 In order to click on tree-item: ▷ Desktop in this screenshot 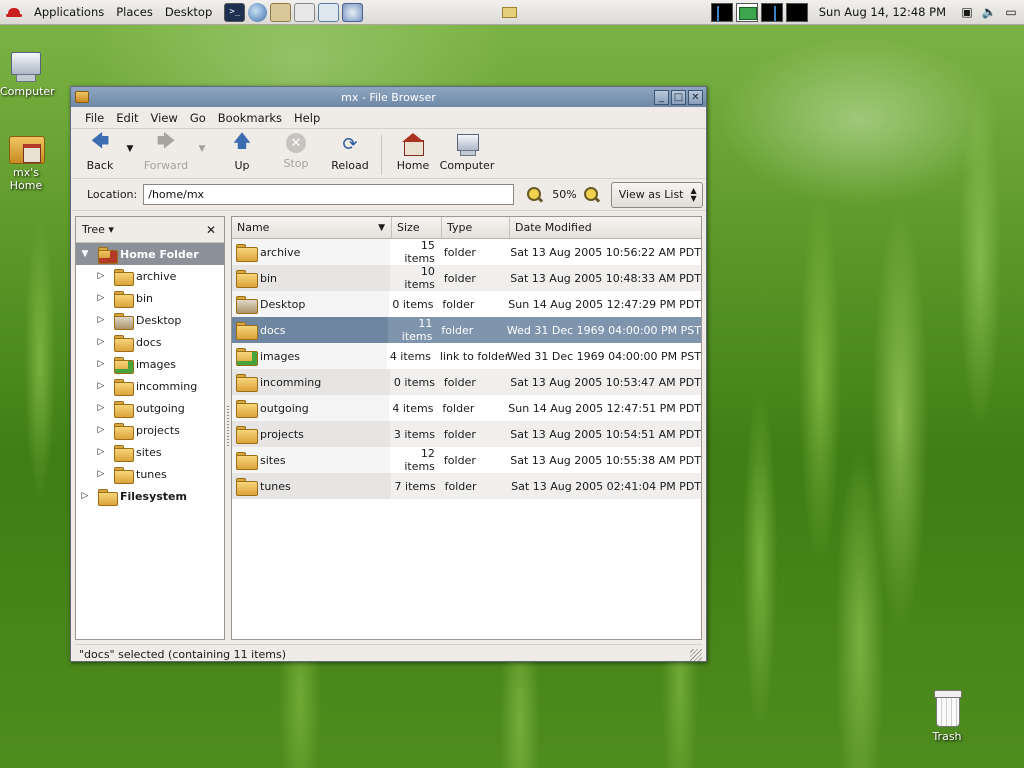, I will do `click(150, 320)`.